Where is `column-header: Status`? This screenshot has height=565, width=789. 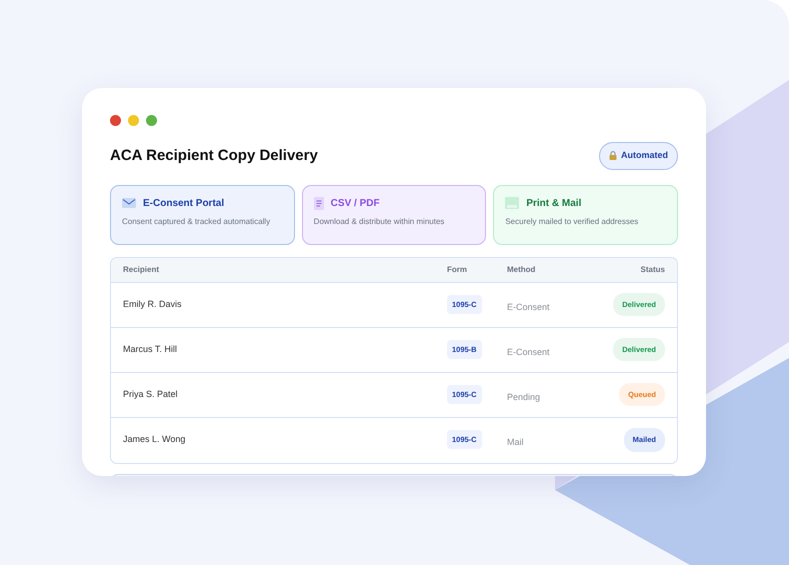 column-header: Status is located at coordinates (652, 270).